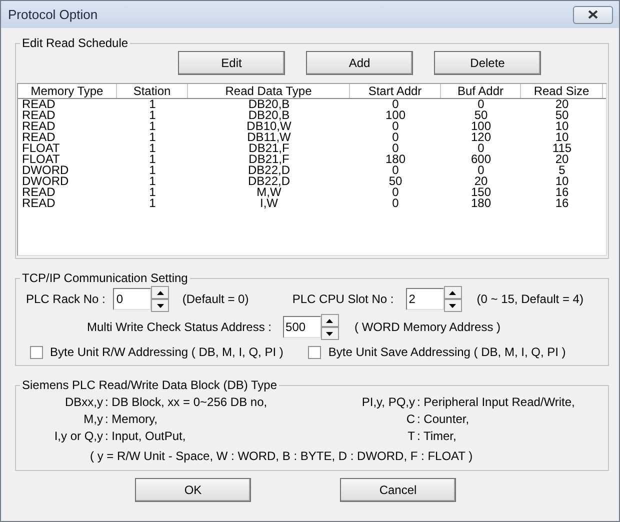 The height and width of the screenshot is (522, 620). I want to click on checkbox-label: Byte Unit Save Addressing ( DB, M, I, Q, PI ), so click(447, 352).